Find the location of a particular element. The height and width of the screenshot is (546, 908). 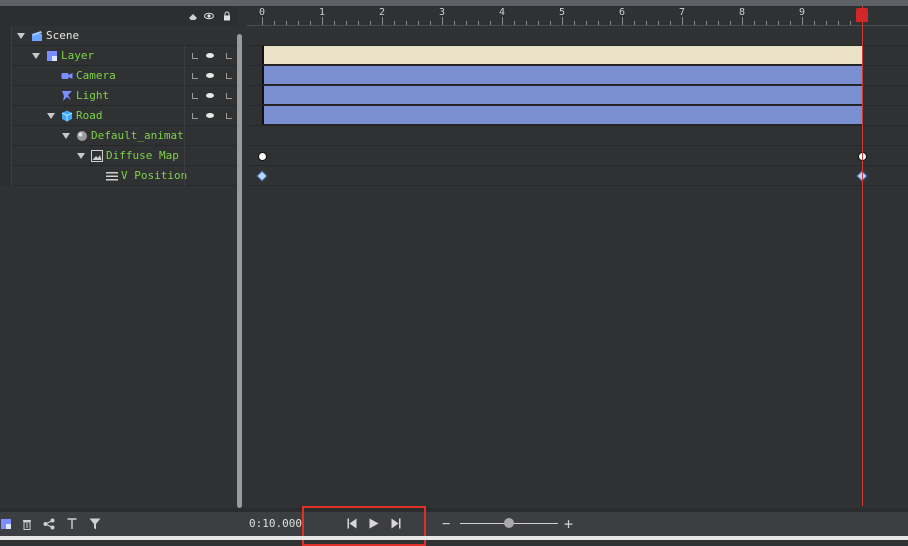

light-icon is located at coordinates (67, 96).